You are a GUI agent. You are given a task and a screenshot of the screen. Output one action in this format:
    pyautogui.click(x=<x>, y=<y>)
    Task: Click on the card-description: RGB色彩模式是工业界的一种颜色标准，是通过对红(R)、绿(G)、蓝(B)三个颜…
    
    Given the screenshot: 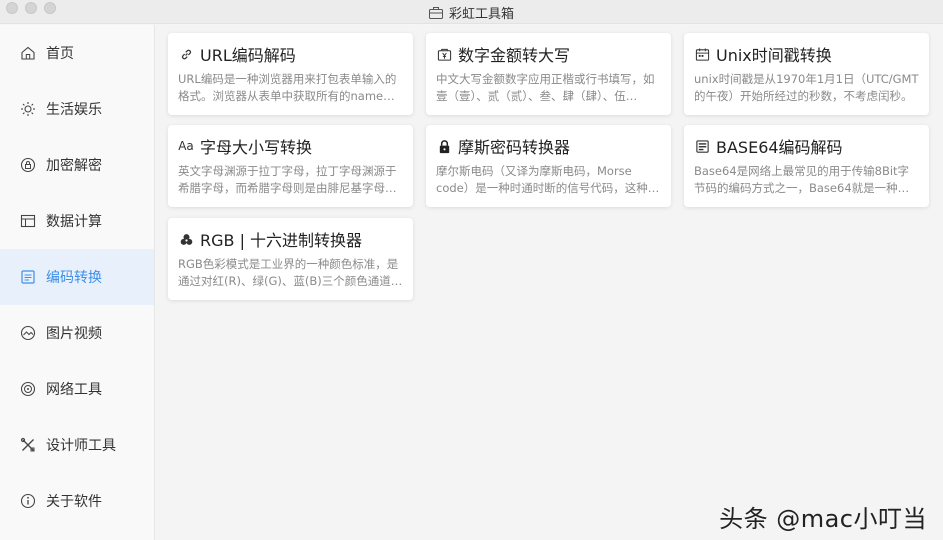 What is the action you would take?
    pyautogui.click(x=290, y=272)
    